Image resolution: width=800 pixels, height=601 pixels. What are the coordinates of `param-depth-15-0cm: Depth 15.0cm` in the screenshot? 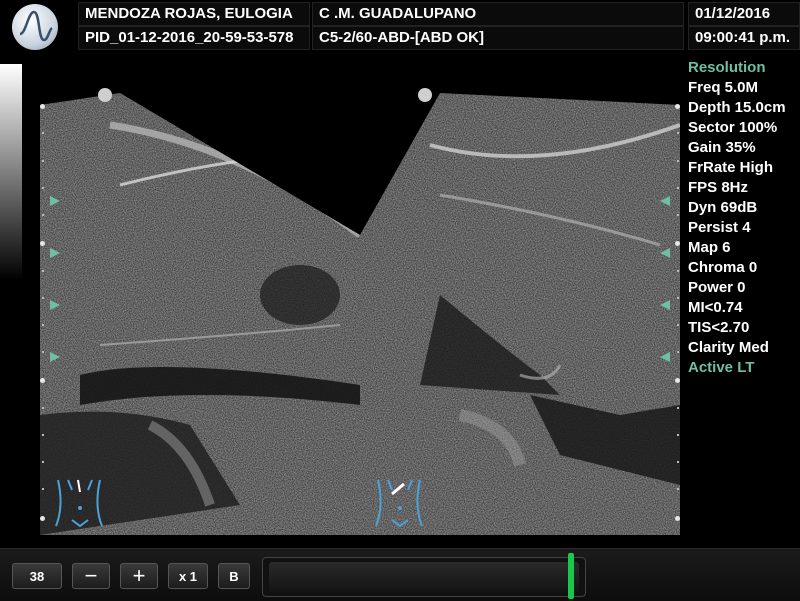 It's located at (737, 107).